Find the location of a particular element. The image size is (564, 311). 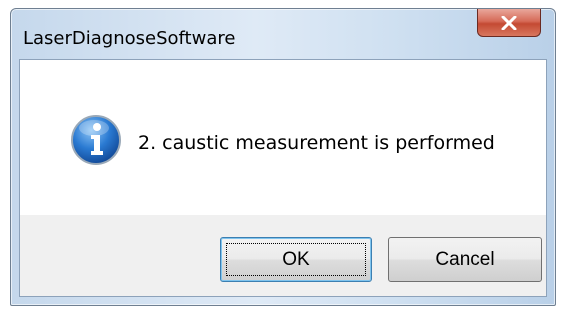

ok-button: OK is located at coordinates (296, 259).